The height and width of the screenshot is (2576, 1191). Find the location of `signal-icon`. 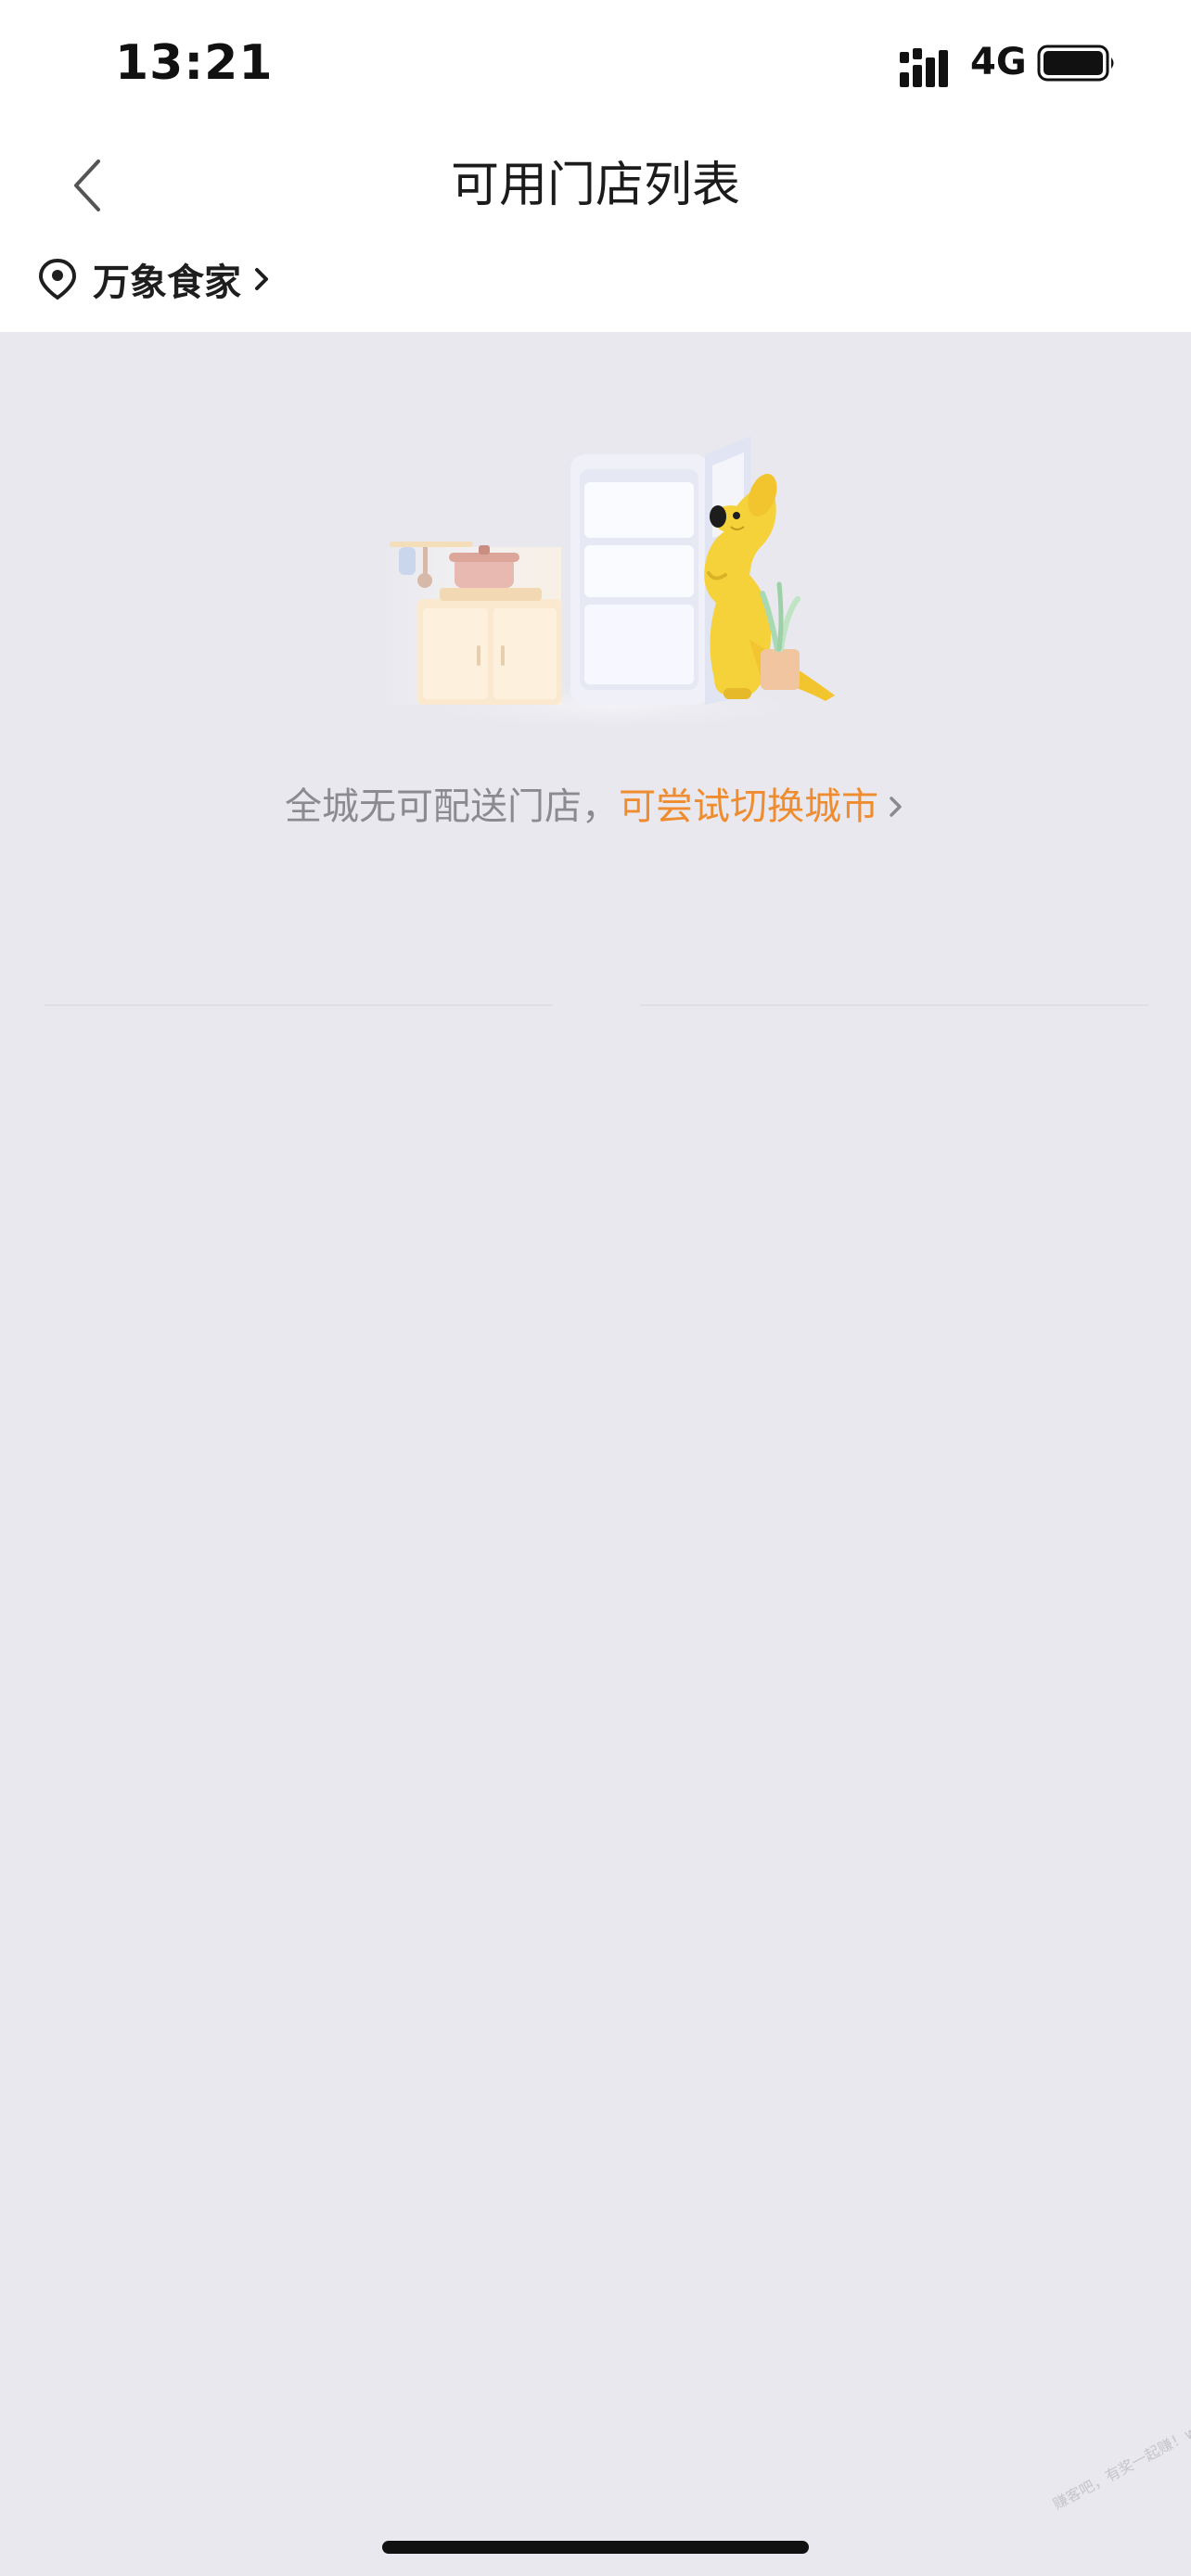

signal-icon is located at coordinates (924, 67).